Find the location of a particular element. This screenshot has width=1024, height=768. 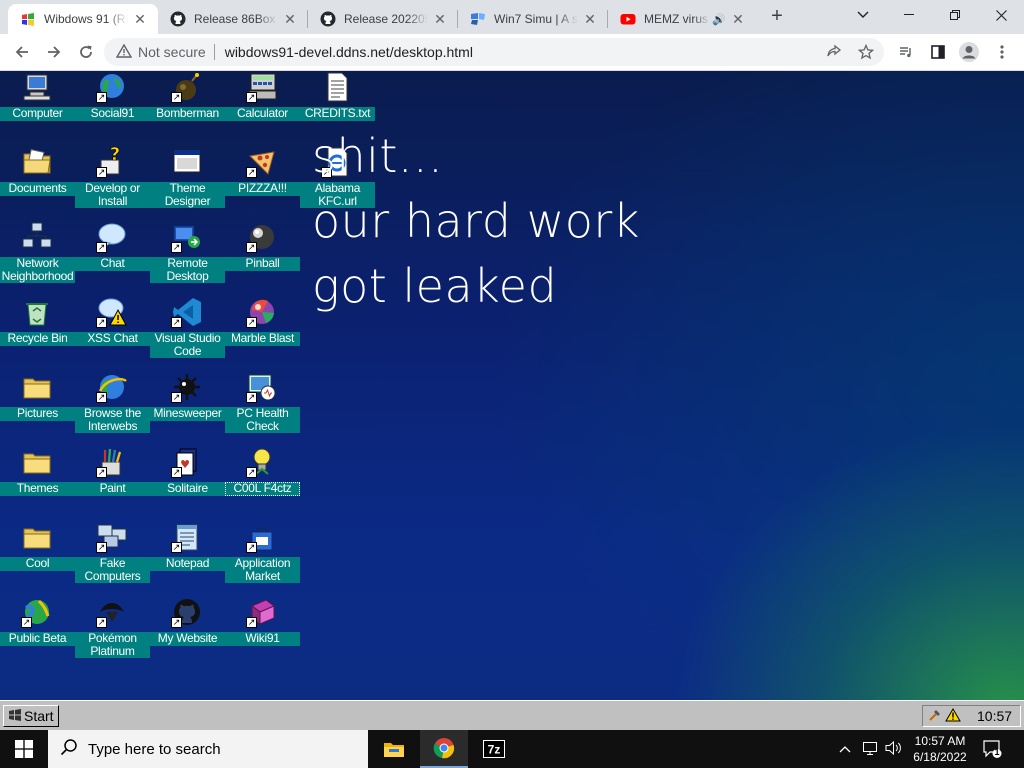

desktop-icon-c00l-f4ctz: ↗ C00L F4ctz is located at coordinates (262, 483).